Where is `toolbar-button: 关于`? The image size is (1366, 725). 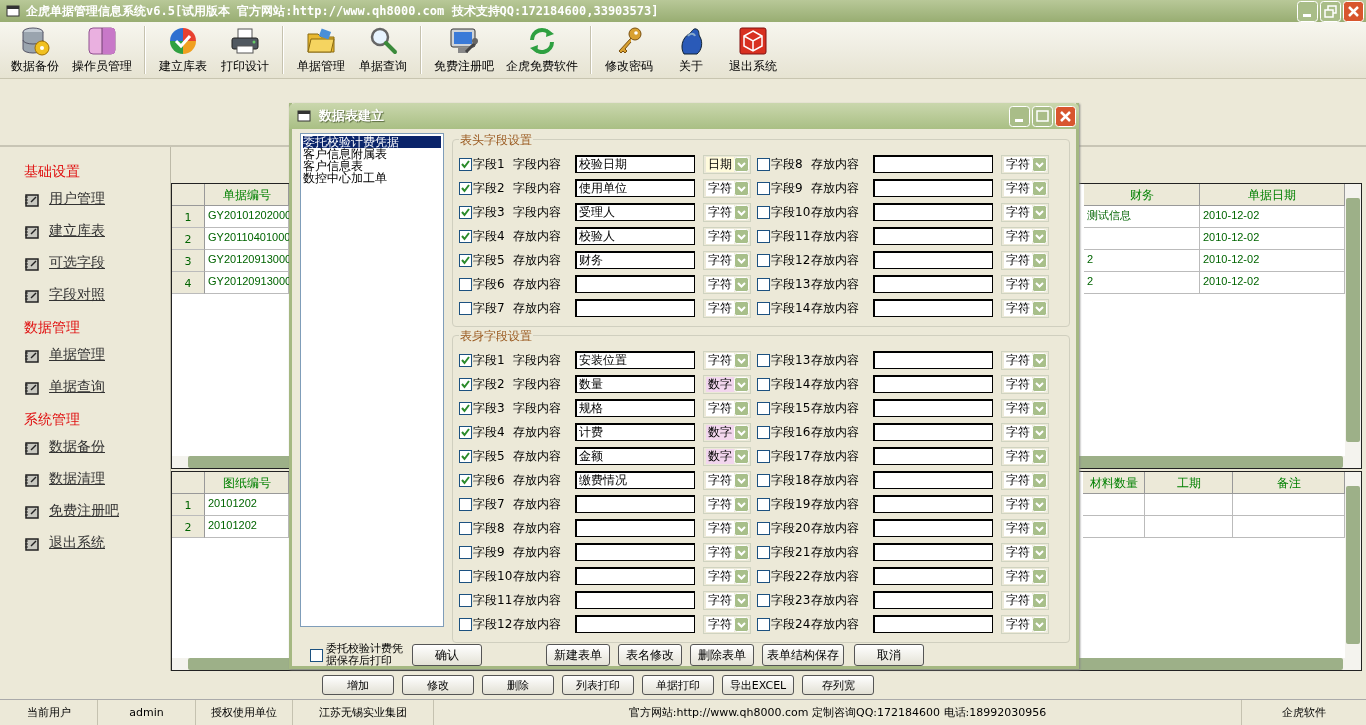
toolbar-button: 关于 is located at coordinates (691, 50).